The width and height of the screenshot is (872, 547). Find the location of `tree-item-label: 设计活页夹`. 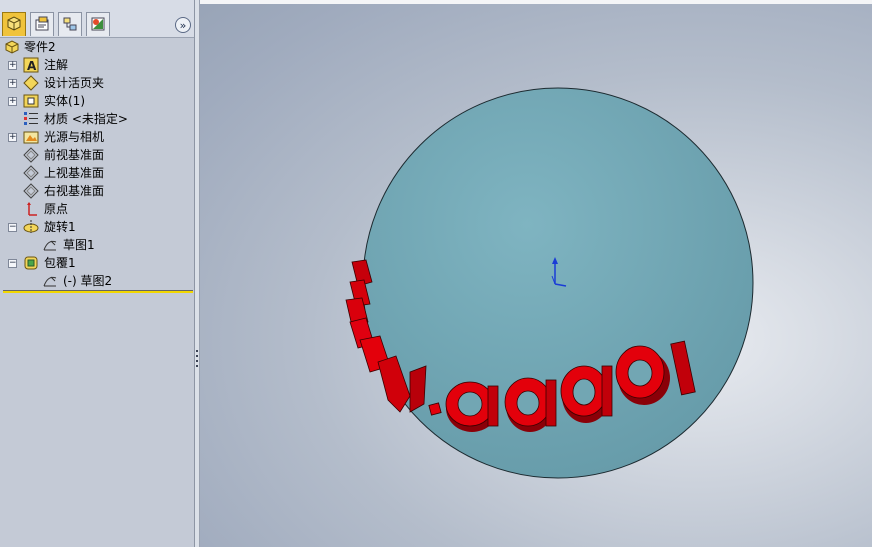

tree-item-label: 设计活页夹 is located at coordinates (74, 83).